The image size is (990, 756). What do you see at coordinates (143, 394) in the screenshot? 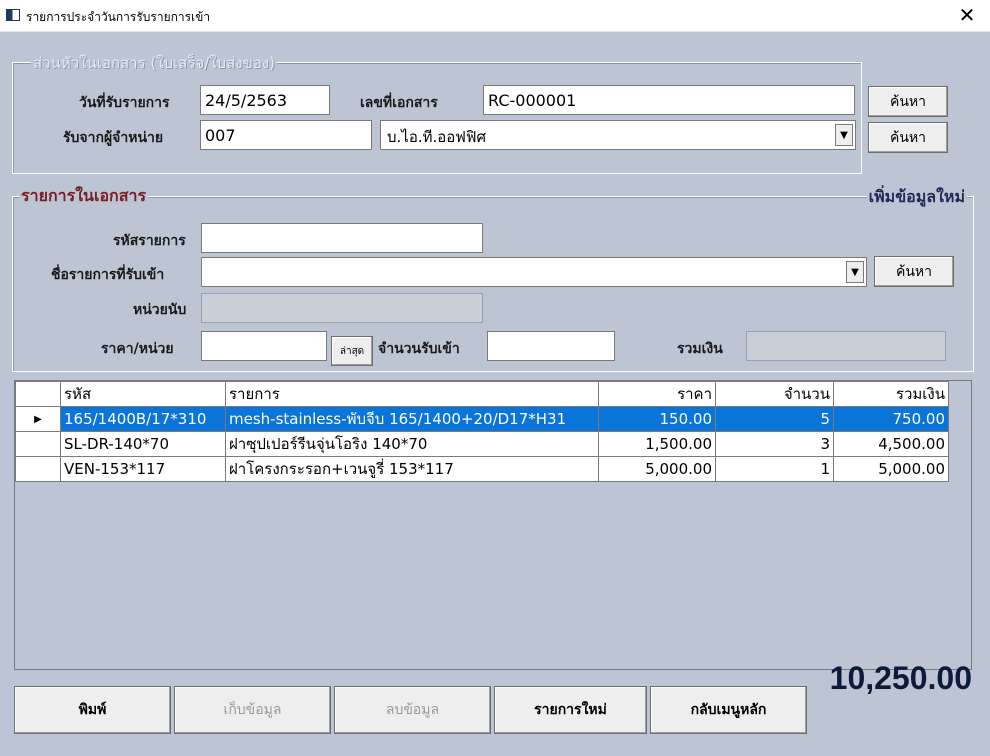
I see `col-header-code: รหัส` at bounding box center [143, 394].